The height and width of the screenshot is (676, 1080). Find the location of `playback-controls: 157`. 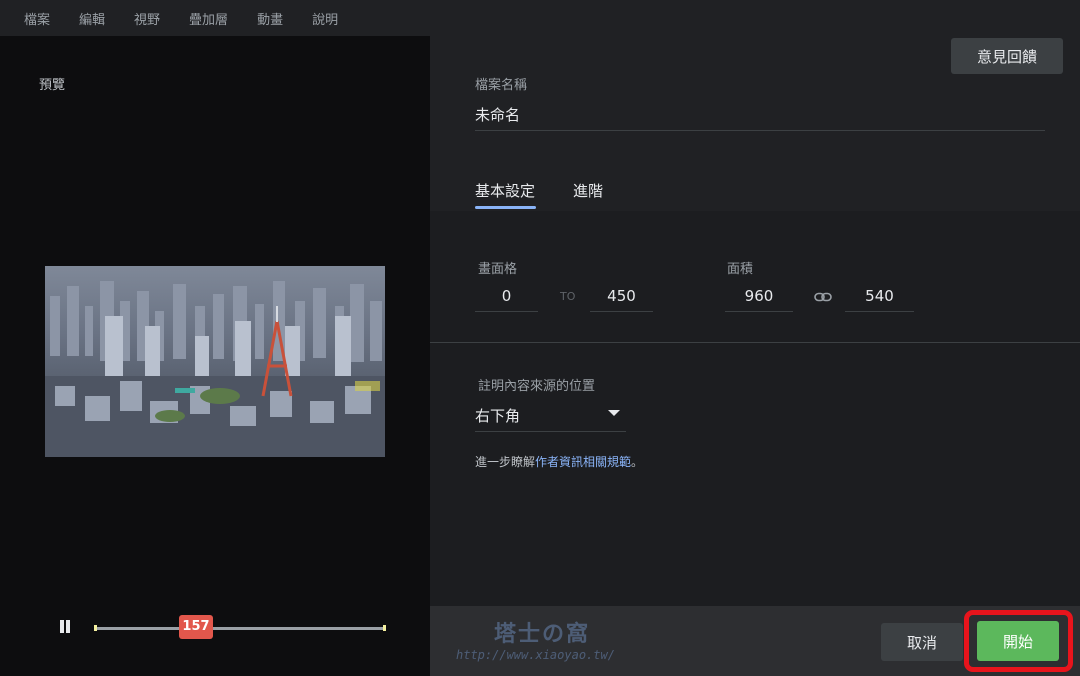

playback-controls: 157 is located at coordinates (215, 628).